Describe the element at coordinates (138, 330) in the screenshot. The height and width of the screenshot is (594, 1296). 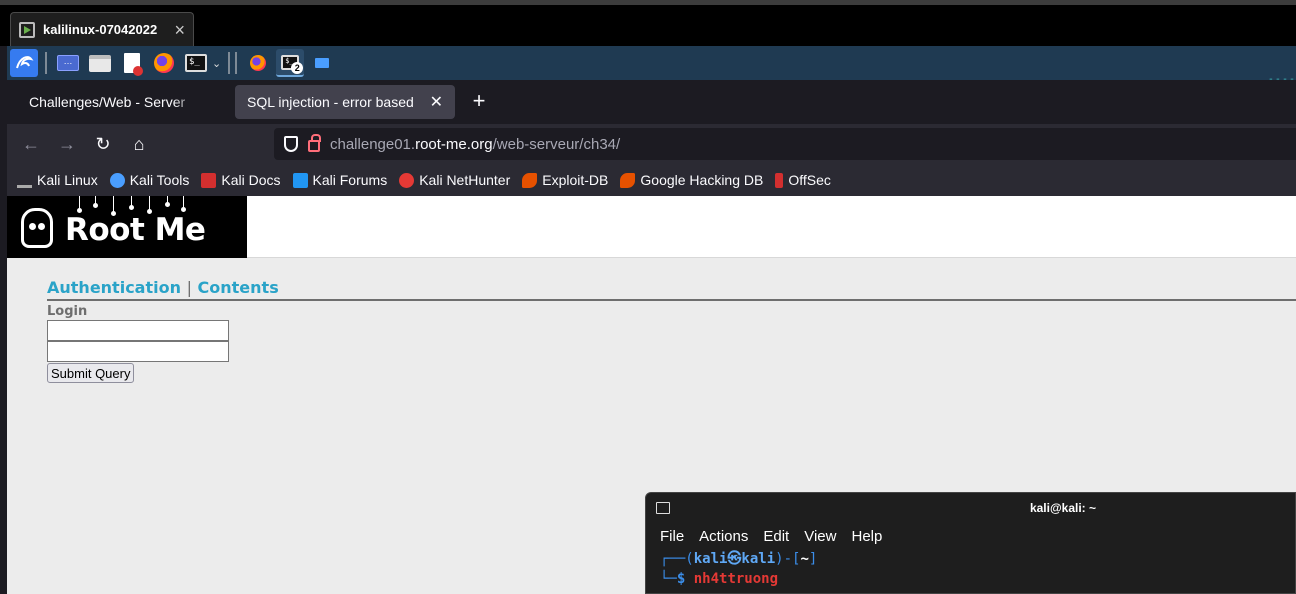
I see `username-input` at that location.